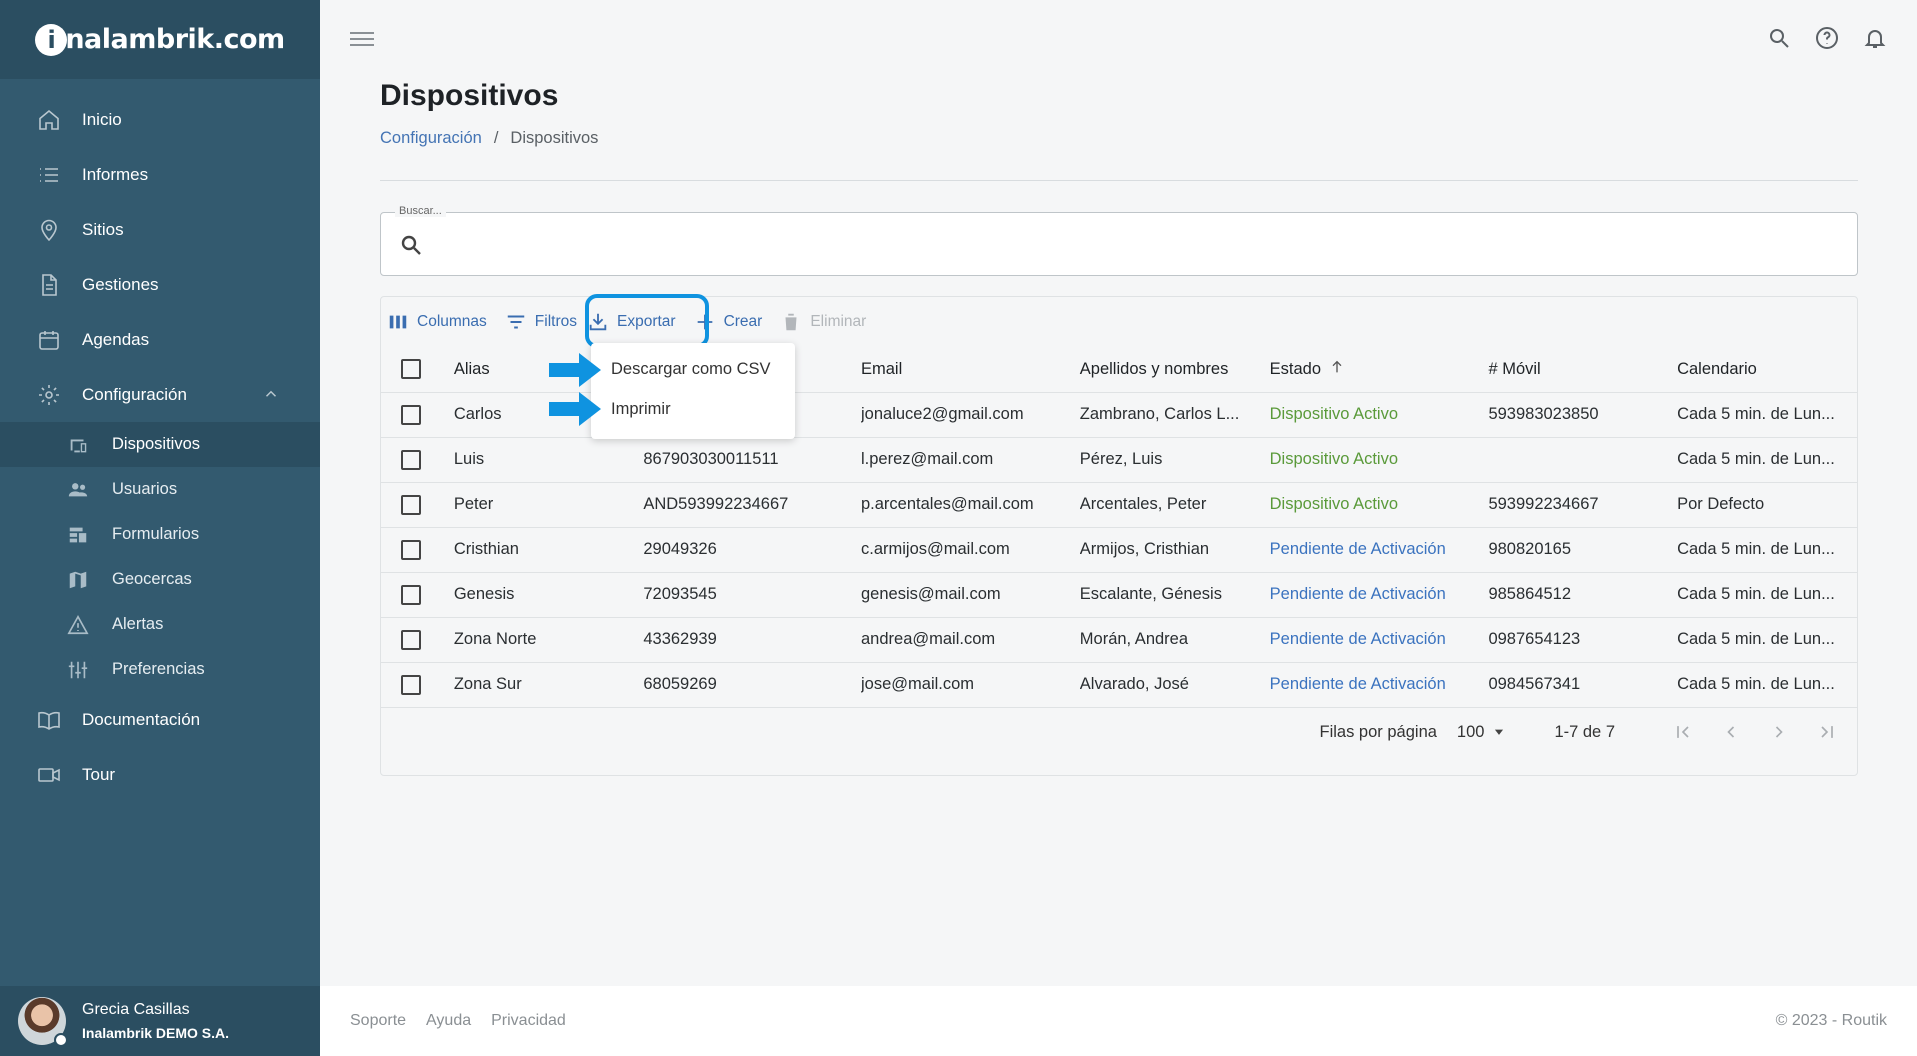 This screenshot has height=1056, width=1917. Describe the element at coordinates (160, 229) in the screenshot. I see `sidebar-item-sitios: Sitios` at that location.